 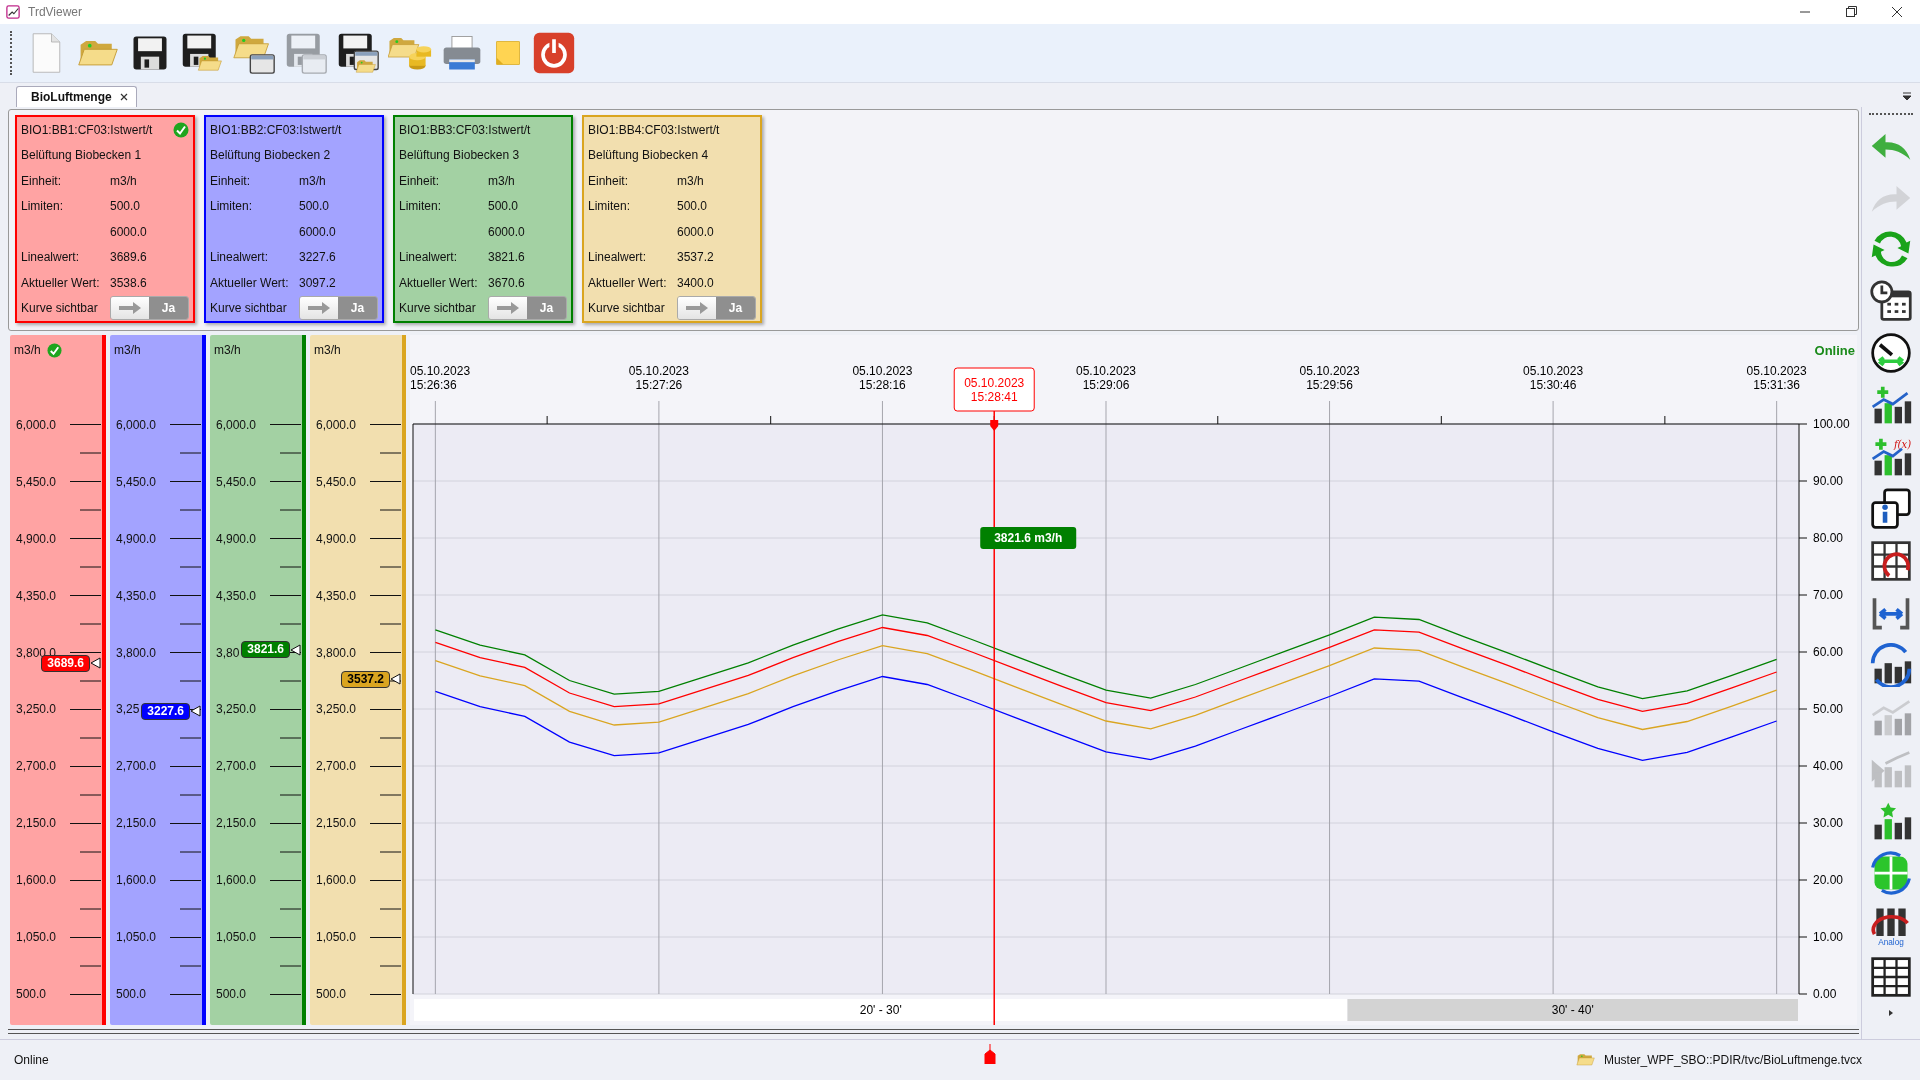 I want to click on info-icon, so click(x=1891, y=509).